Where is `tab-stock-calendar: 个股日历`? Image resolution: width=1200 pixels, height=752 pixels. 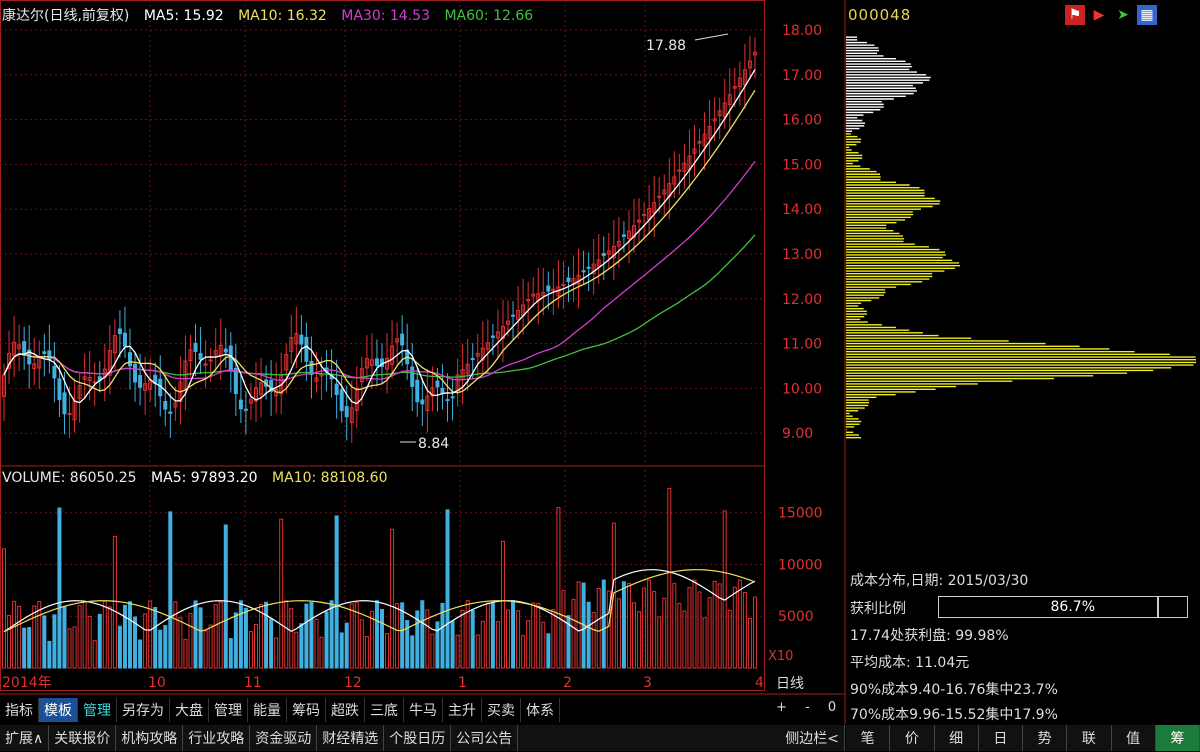
tab-stock-calendar: 个股日历 is located at coordinates (418, 738).